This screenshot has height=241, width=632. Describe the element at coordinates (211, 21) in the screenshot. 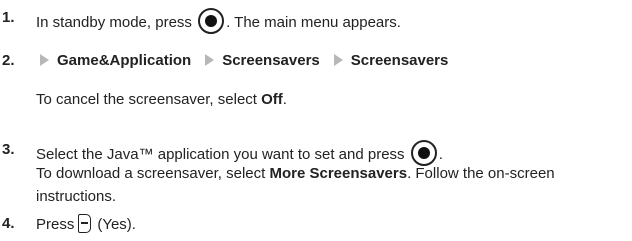

I see `center-select-key-icon` at that location.